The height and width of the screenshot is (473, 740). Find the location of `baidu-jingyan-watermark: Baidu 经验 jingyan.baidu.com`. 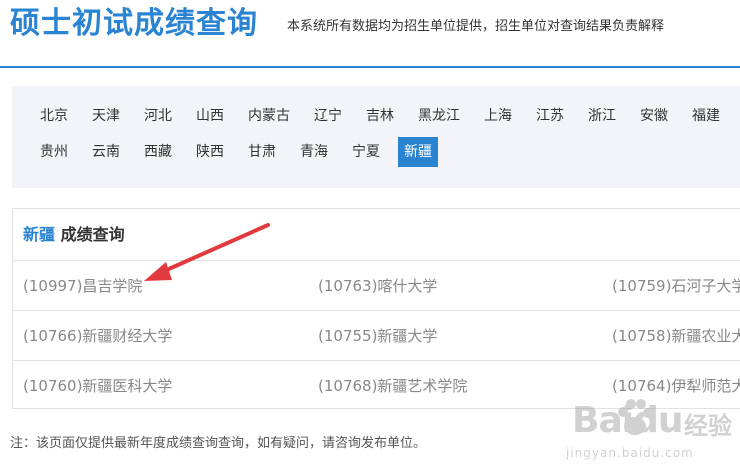

baidu-jingyan-watermark: Baidu 经验 jingyan.baidu.com is located at coordinates (653, 432).